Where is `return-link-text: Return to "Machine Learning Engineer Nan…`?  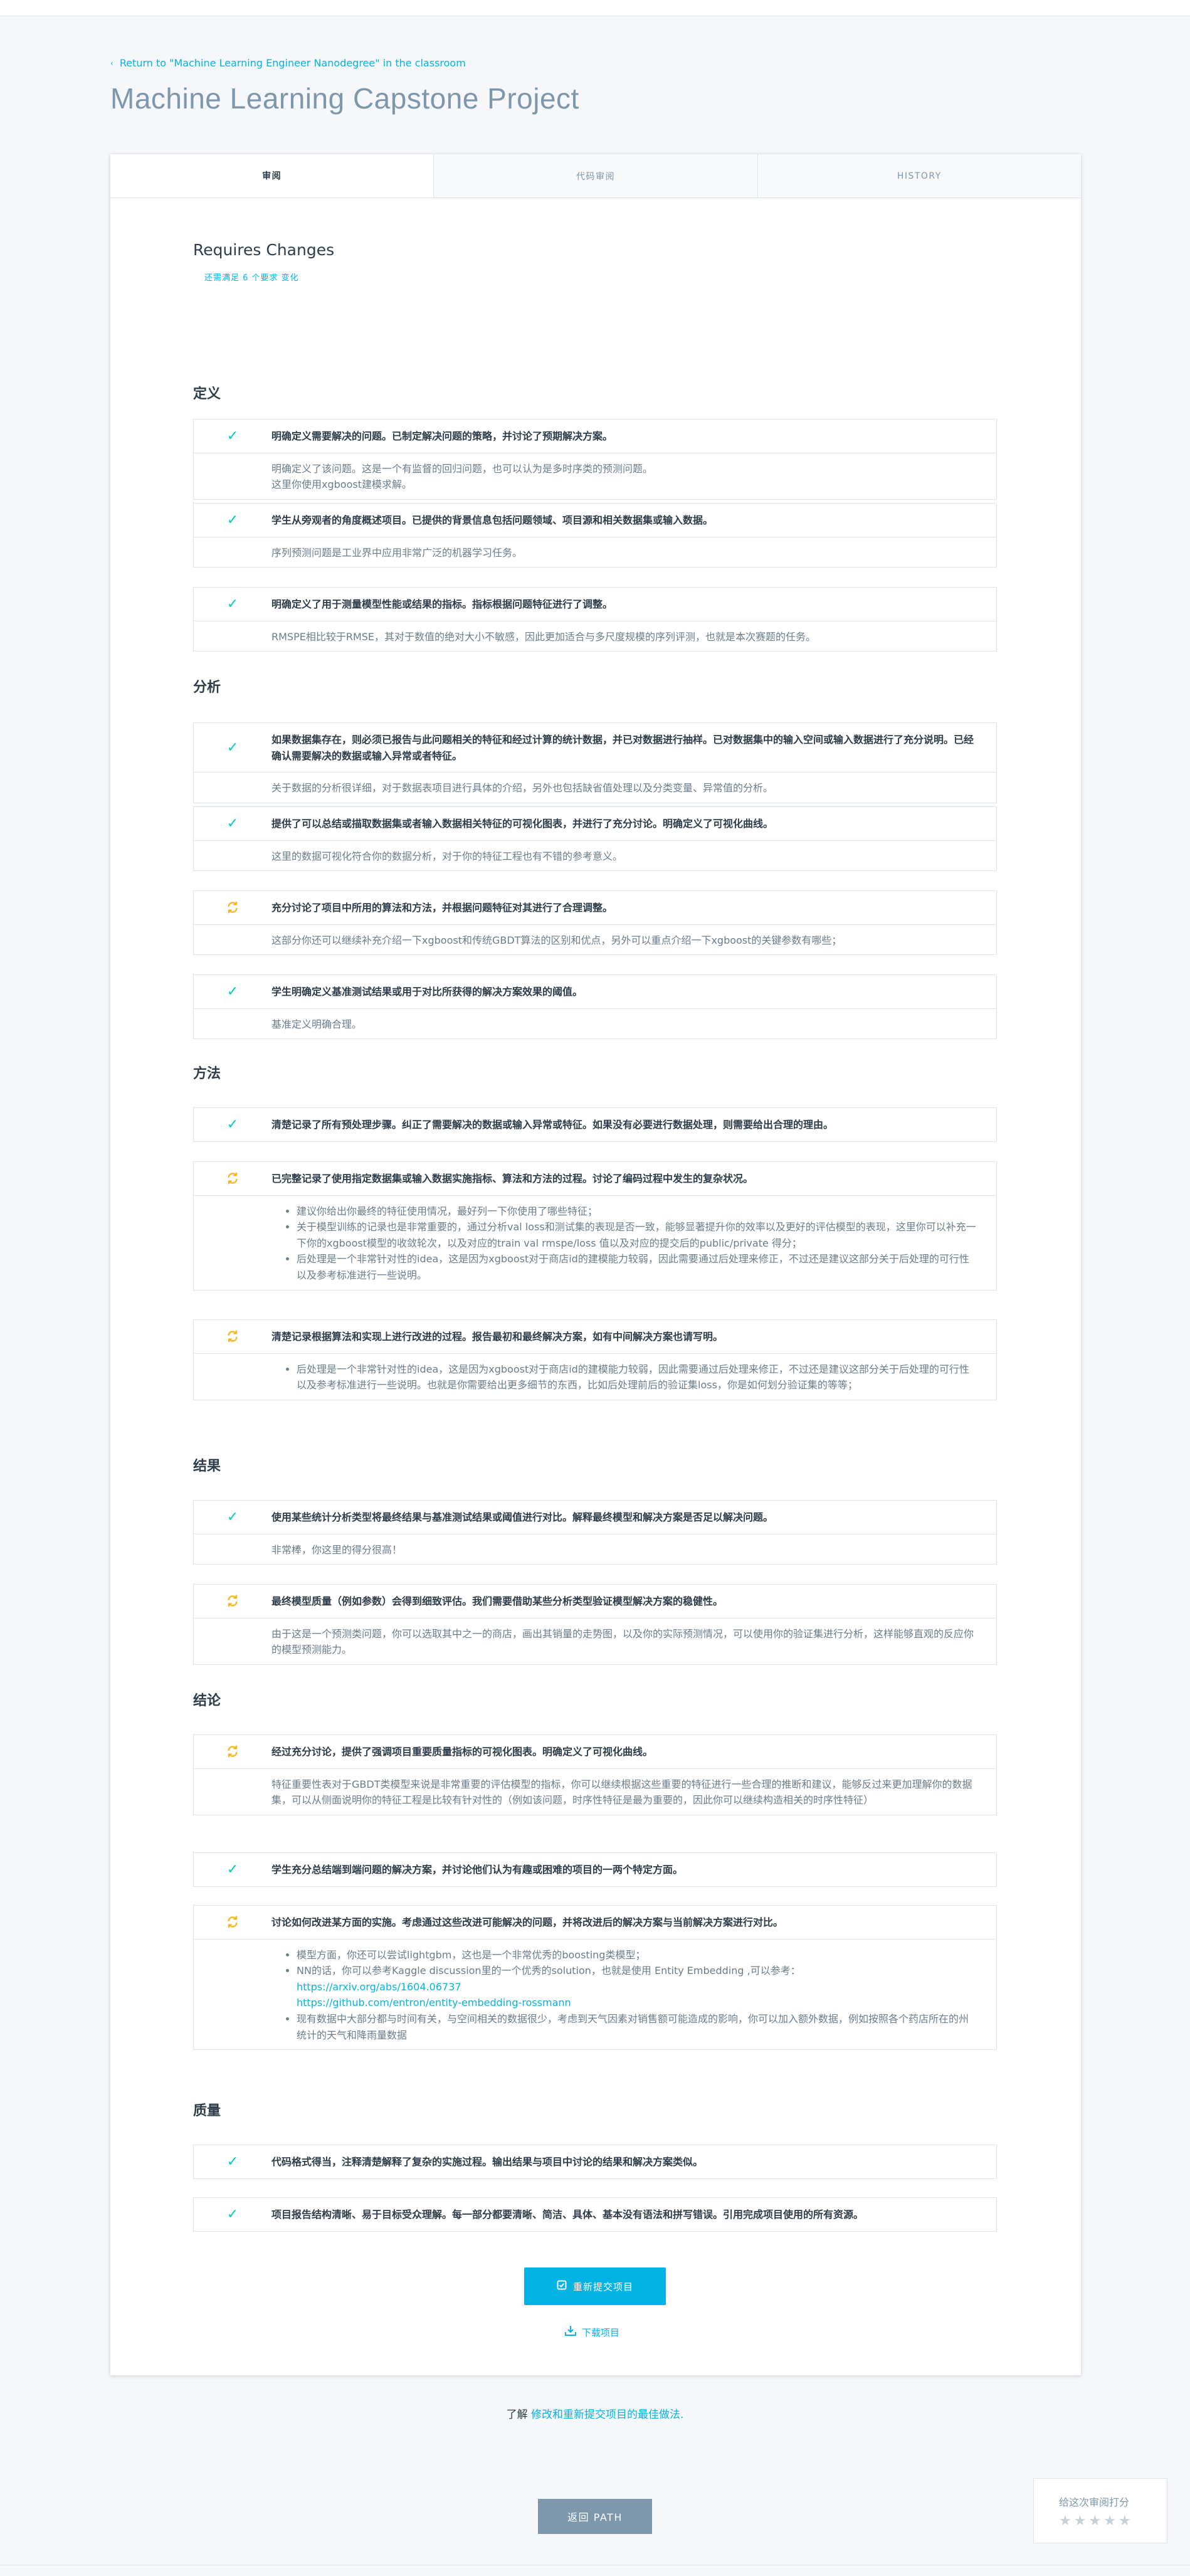 return-link-text: Return to "Machine Learning Engineer Nan… is located at coordinates (292, 63).